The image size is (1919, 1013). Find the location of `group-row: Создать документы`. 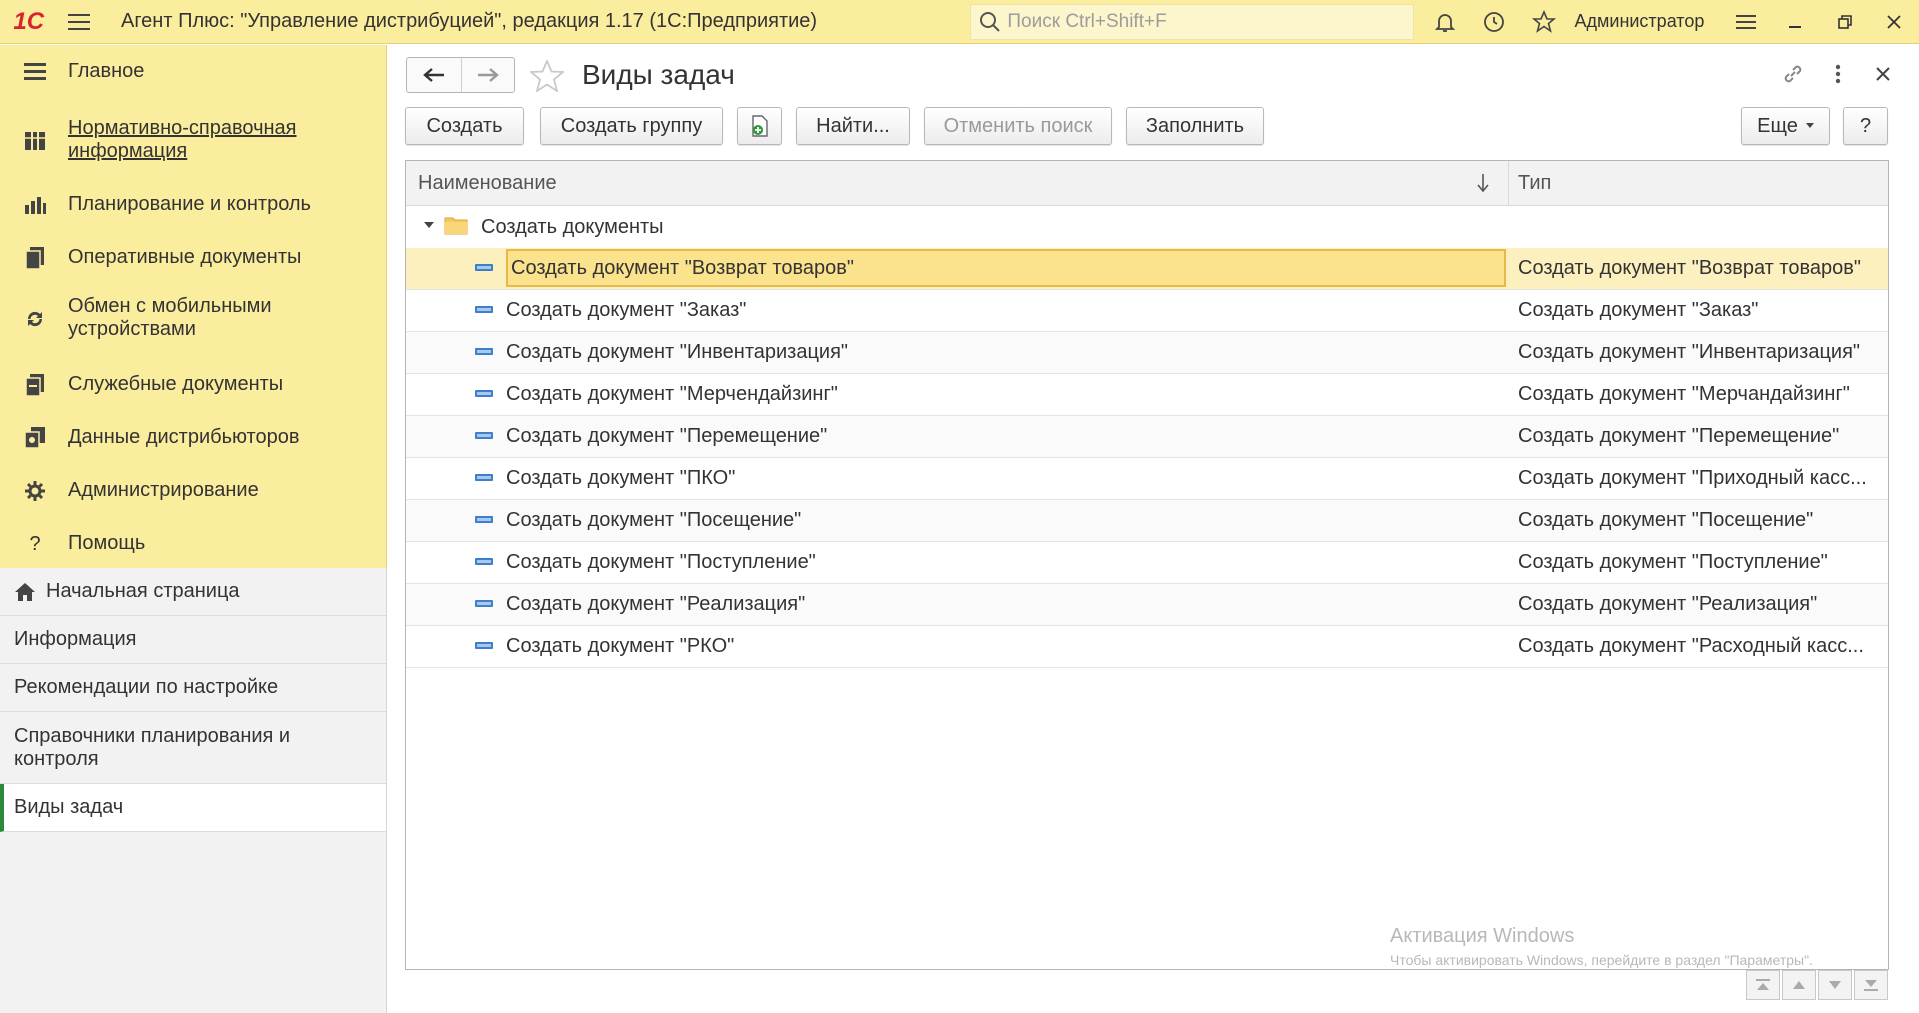

group-row: Создать документы is located at coordinates (1147, 227).